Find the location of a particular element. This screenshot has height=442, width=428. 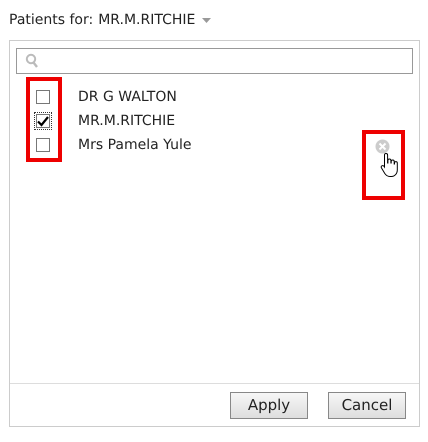

dialog-button: Cancel is located at coordinates (367, 405).